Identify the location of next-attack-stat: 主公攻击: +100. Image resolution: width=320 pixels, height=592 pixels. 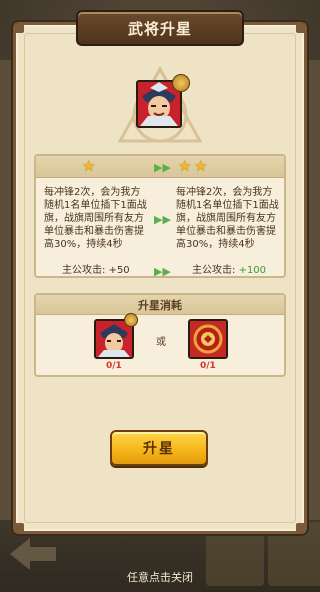
(229, 270).